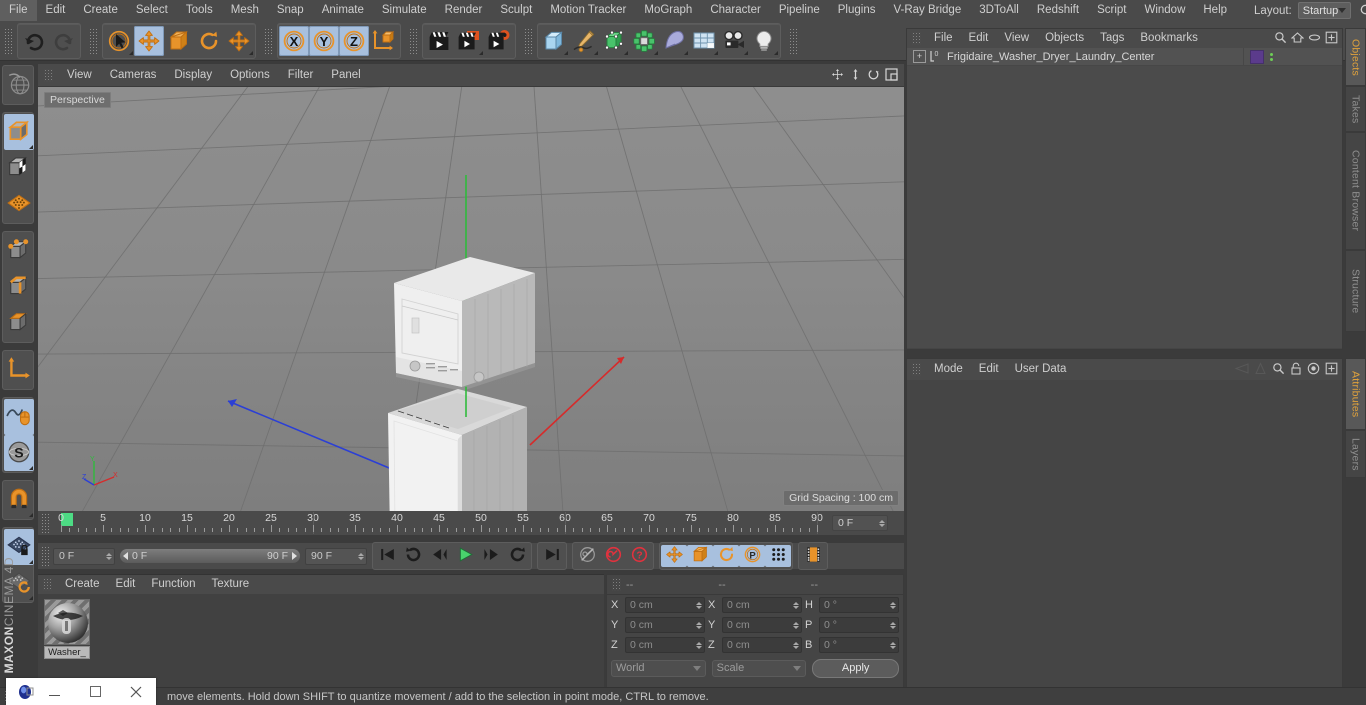  What do you see at coordinates (469, 41) in the screenshot?
I see `render-to-picture-viewer-button` at bounding box center [469, 41].